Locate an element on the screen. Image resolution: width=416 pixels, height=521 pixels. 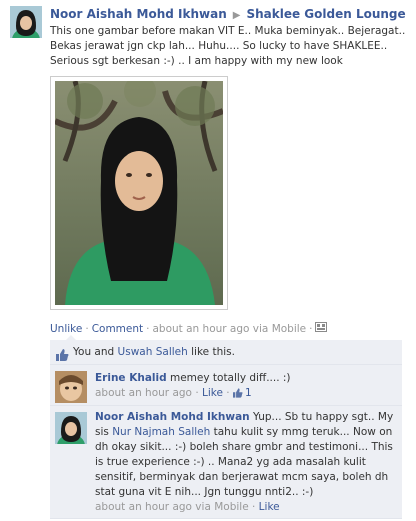
commenter-name: Erine Khalid is located at coordinates (131, 378).